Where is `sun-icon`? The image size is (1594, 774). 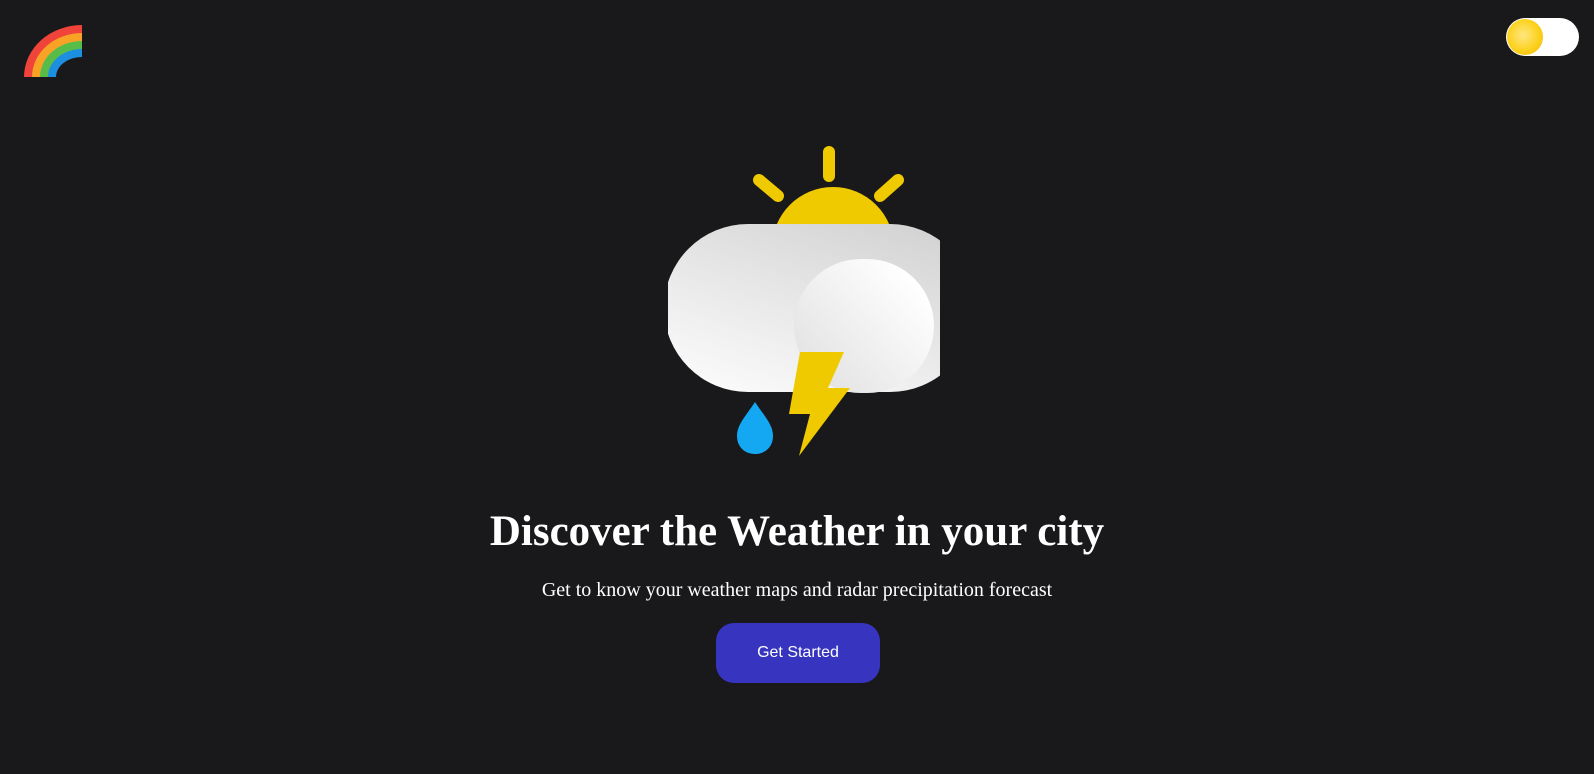
sun-icon is located at coordinates (1525, 37).